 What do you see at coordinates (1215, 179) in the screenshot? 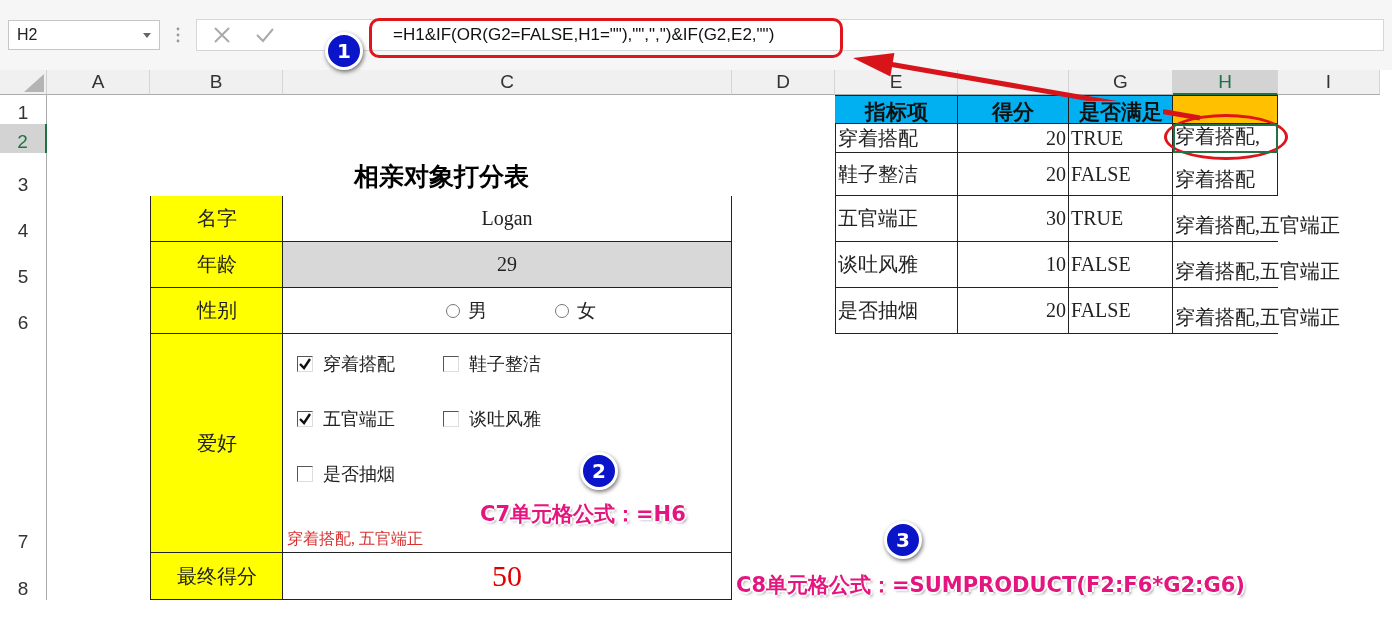
I see `table-cell-text: 穿着搭配` at bounding box center [1215, 179].